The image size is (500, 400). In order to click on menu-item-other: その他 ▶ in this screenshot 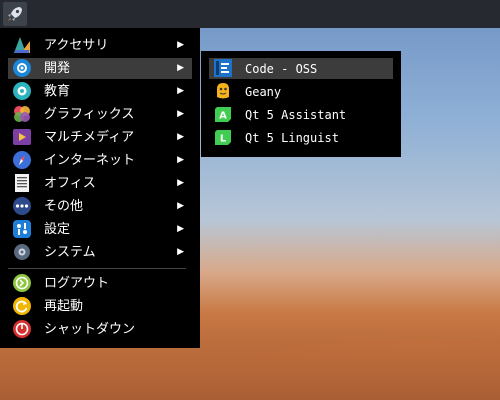, I will do `click(100, 206)`.